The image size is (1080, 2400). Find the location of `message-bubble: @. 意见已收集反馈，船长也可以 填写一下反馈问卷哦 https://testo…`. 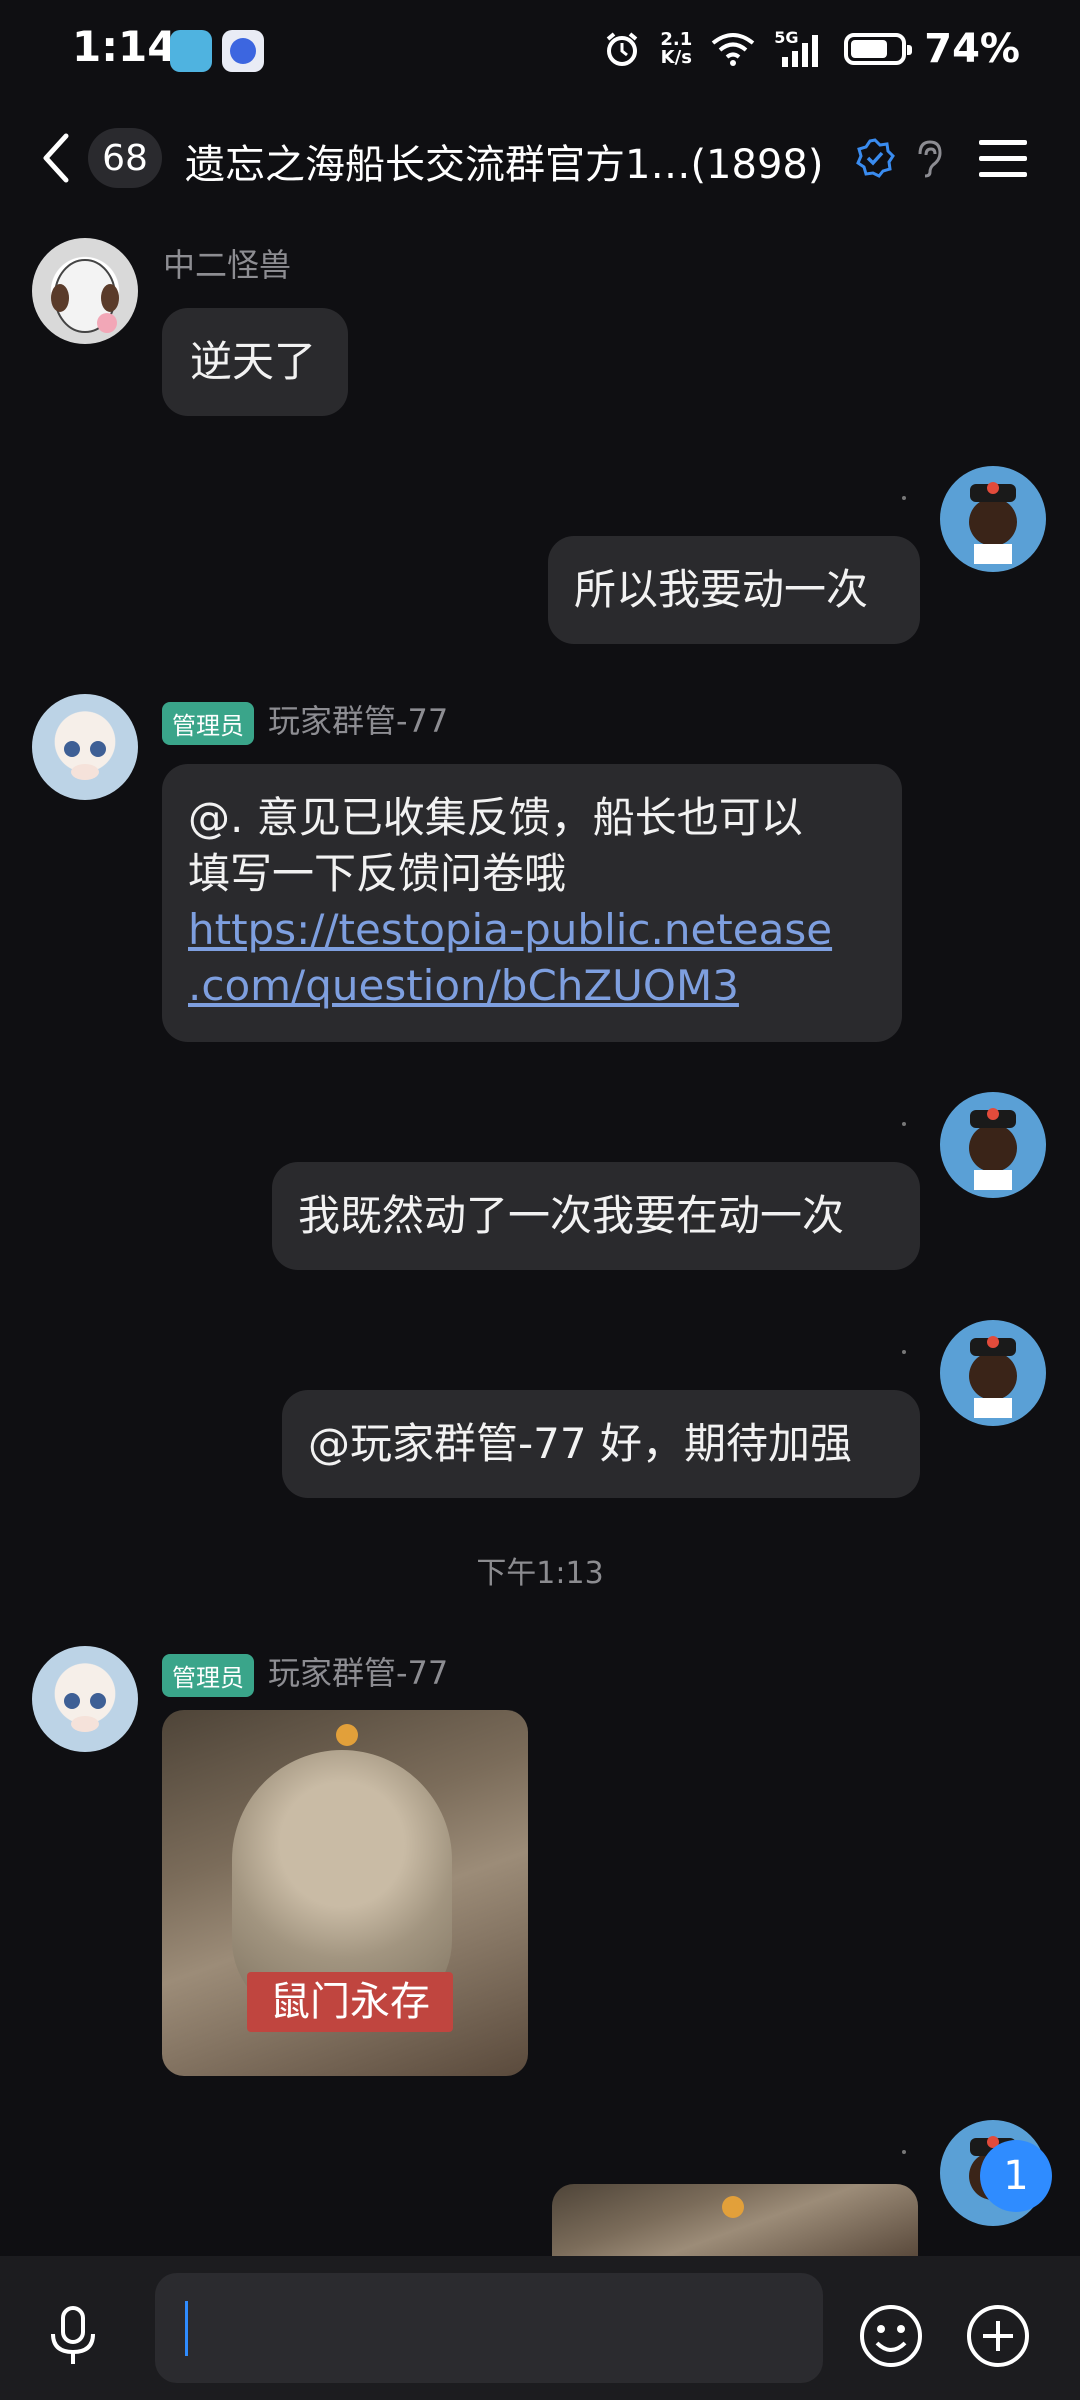

message-bubble: @. 意见已收集反馈，船长也可以 填写一下反馈问卷哦 https://testo… is located at coordinates (532, 903).